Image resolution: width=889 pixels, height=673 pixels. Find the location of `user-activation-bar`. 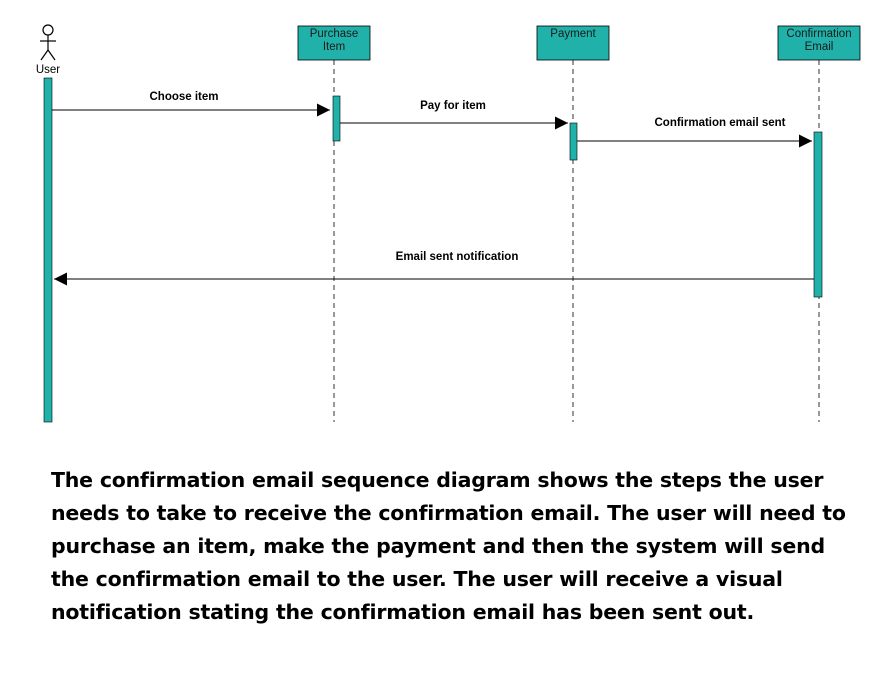

user-activation-bar is located at coordinates (48, 250).